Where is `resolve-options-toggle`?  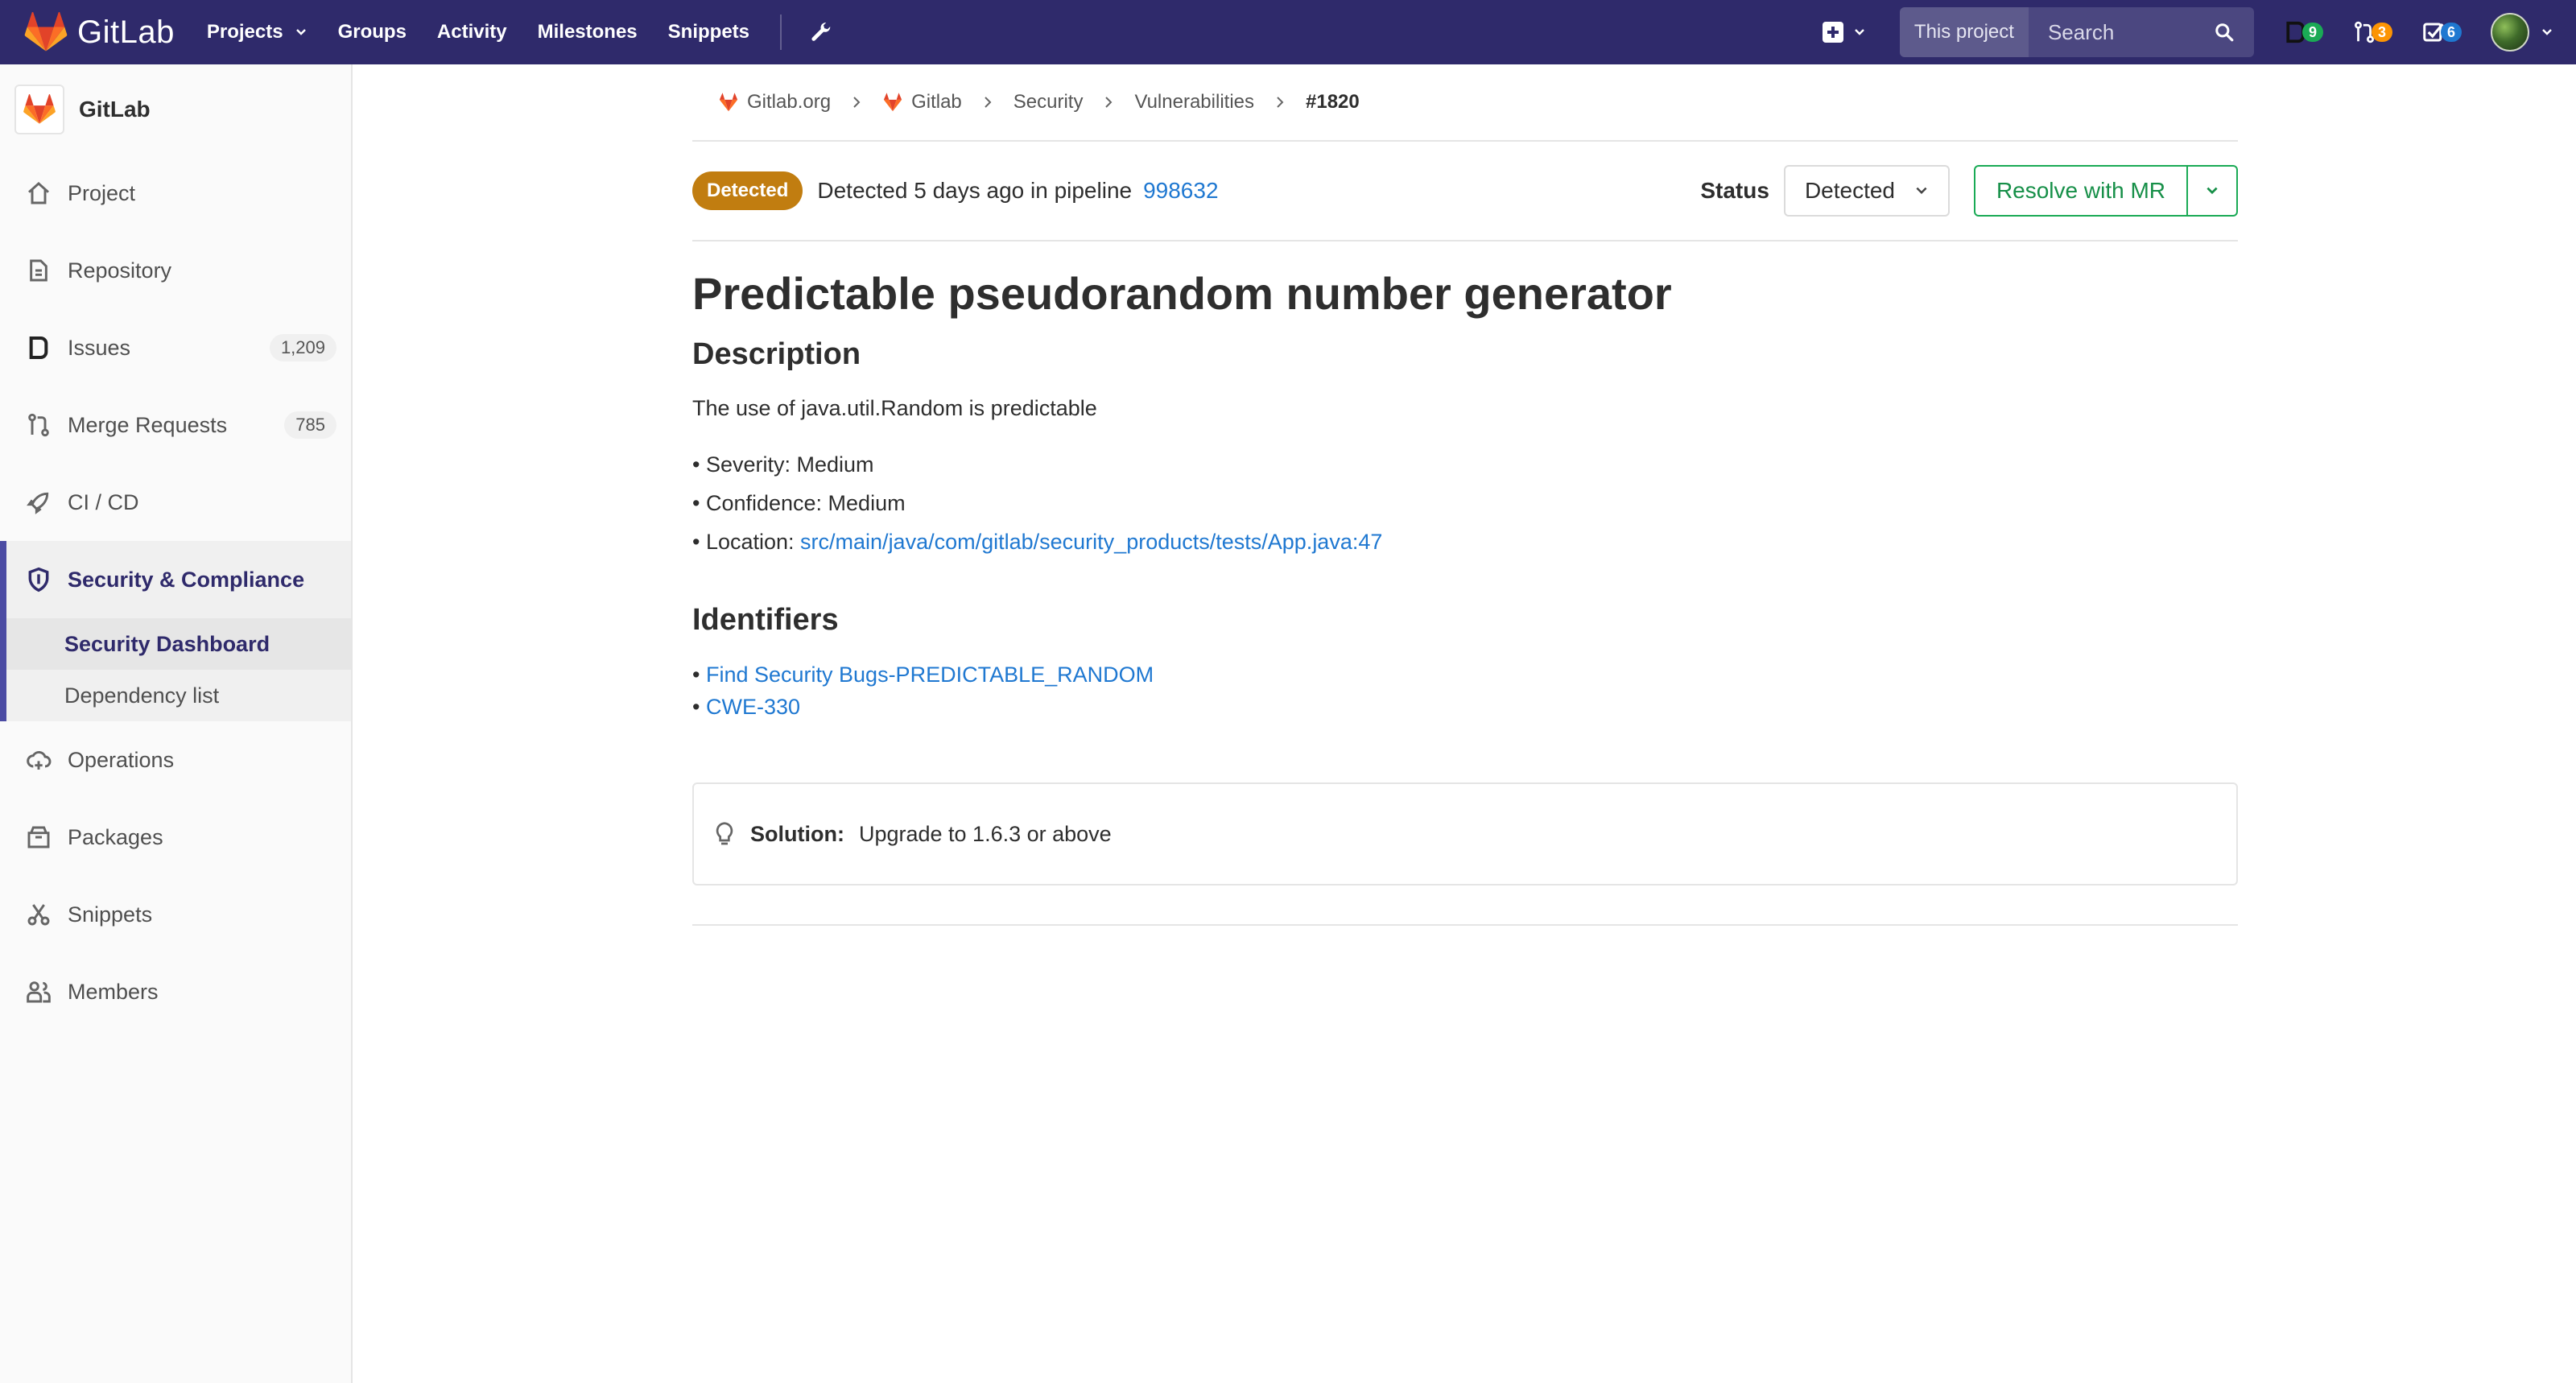
resolve-options-toggle is located at coordinates (2212, 191).